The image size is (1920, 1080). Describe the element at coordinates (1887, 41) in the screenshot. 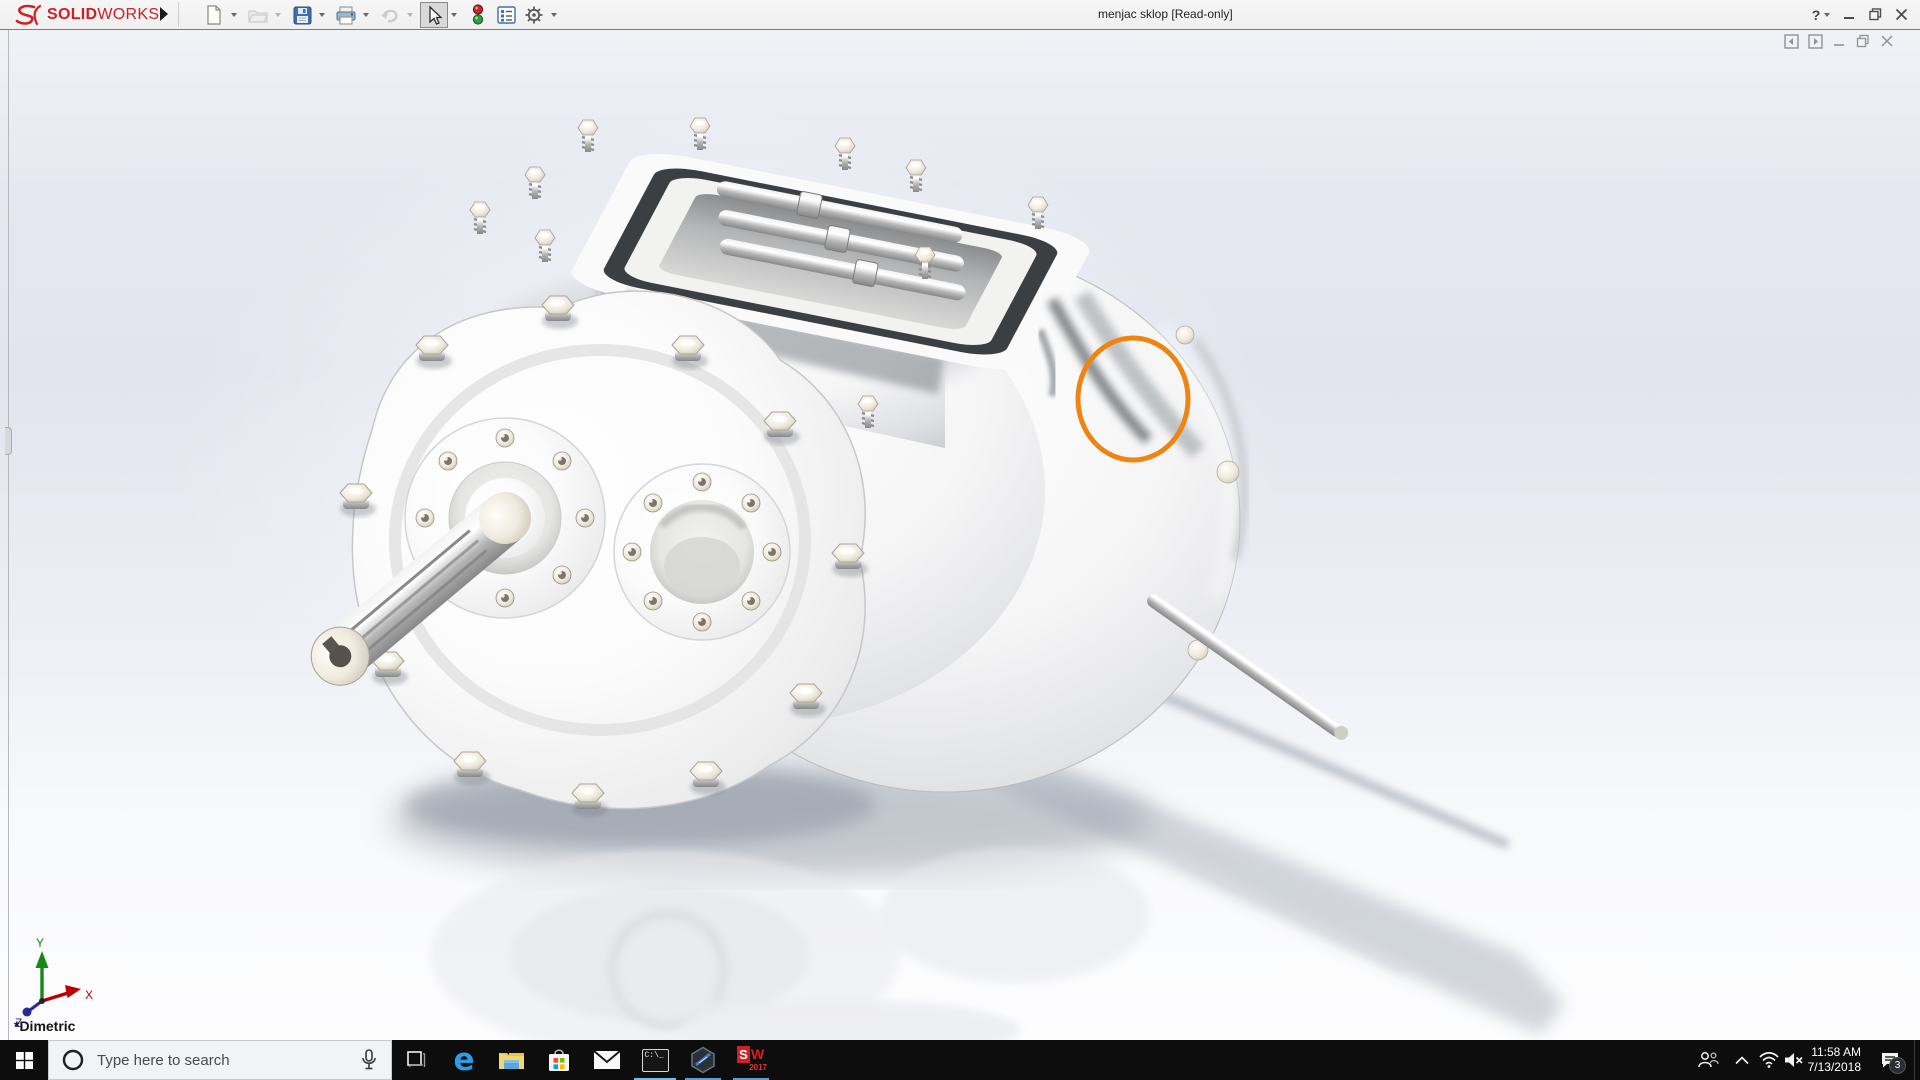

I see `document-close-button` at that location.